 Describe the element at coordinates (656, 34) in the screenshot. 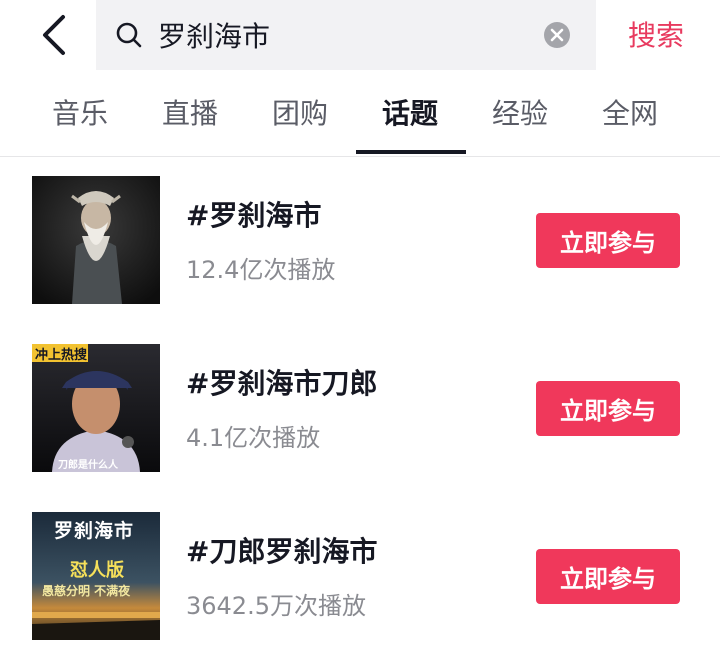

I see `search-button: 搜索` at that location.